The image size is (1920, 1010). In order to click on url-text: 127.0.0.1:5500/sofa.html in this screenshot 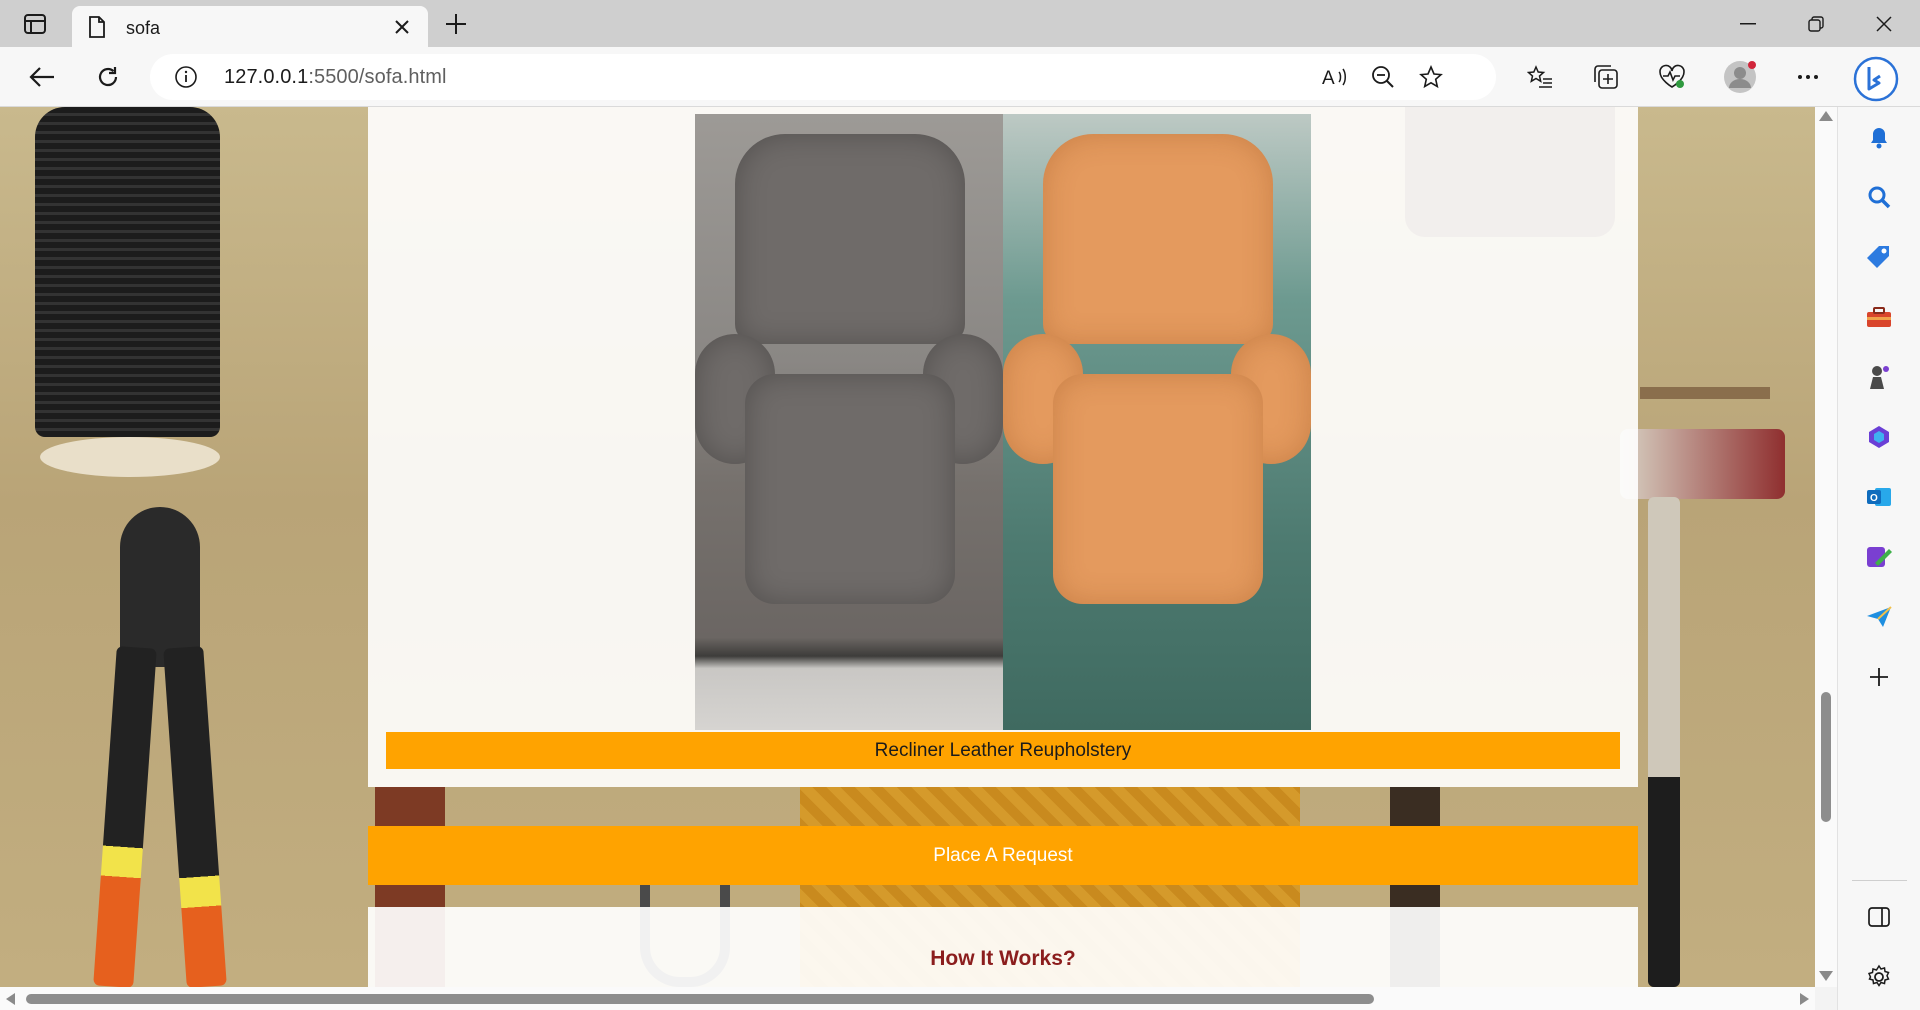, I will do `click(335, 77)`.